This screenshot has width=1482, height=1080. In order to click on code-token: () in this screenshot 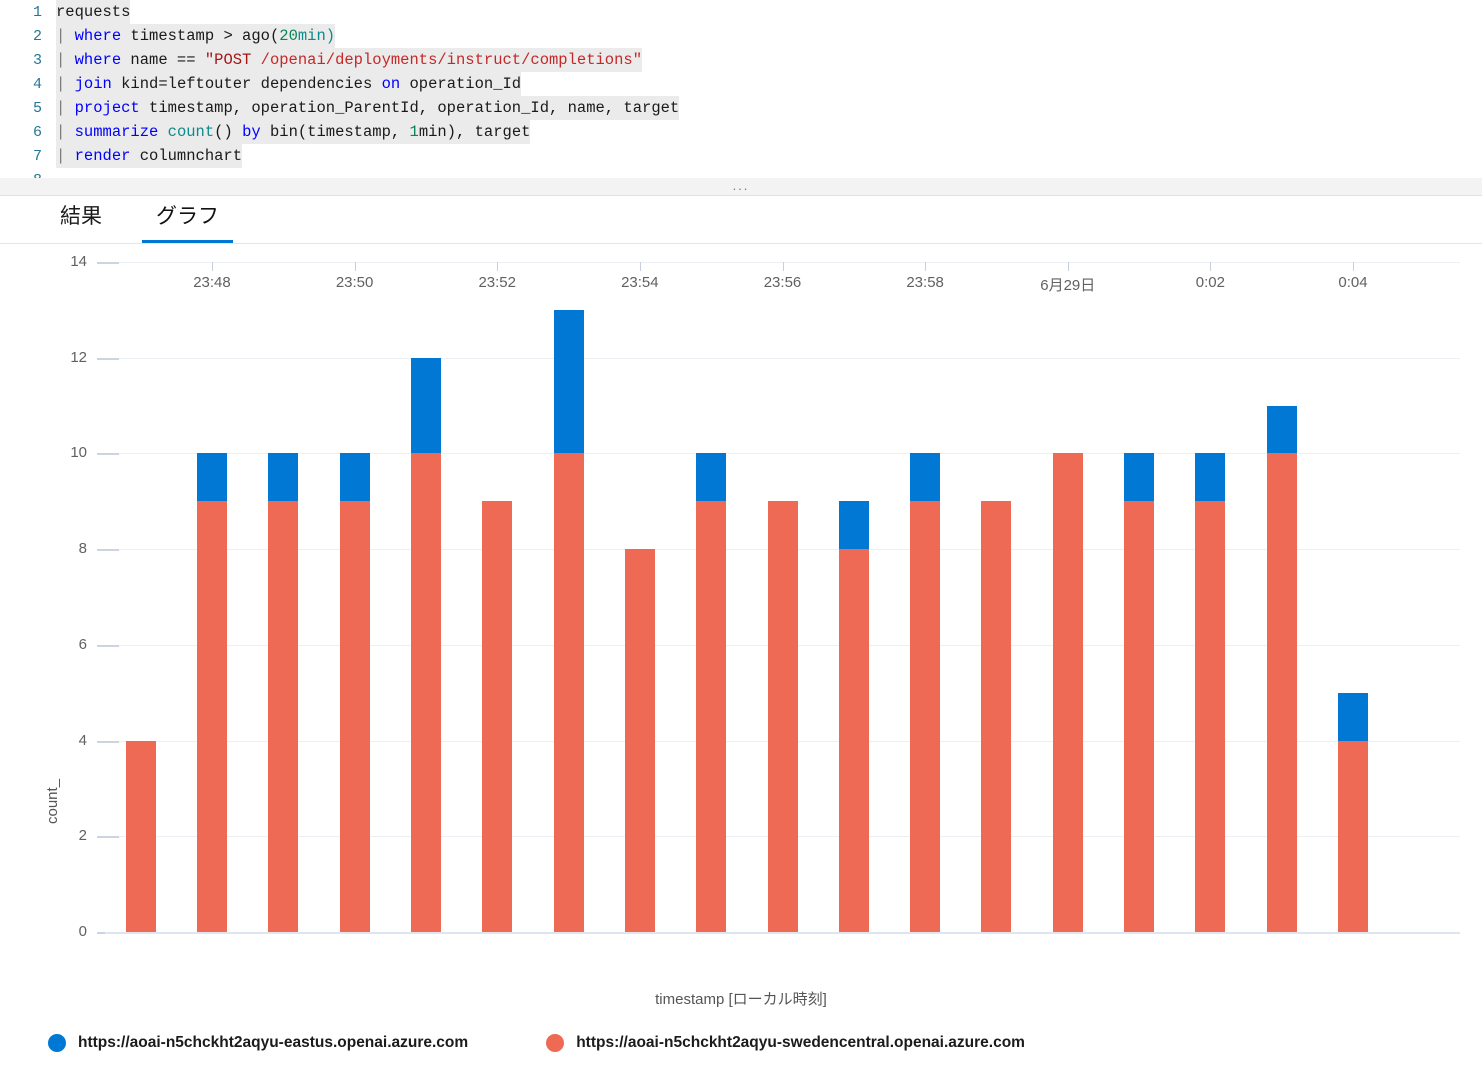, I will do `click(228, 132)`.